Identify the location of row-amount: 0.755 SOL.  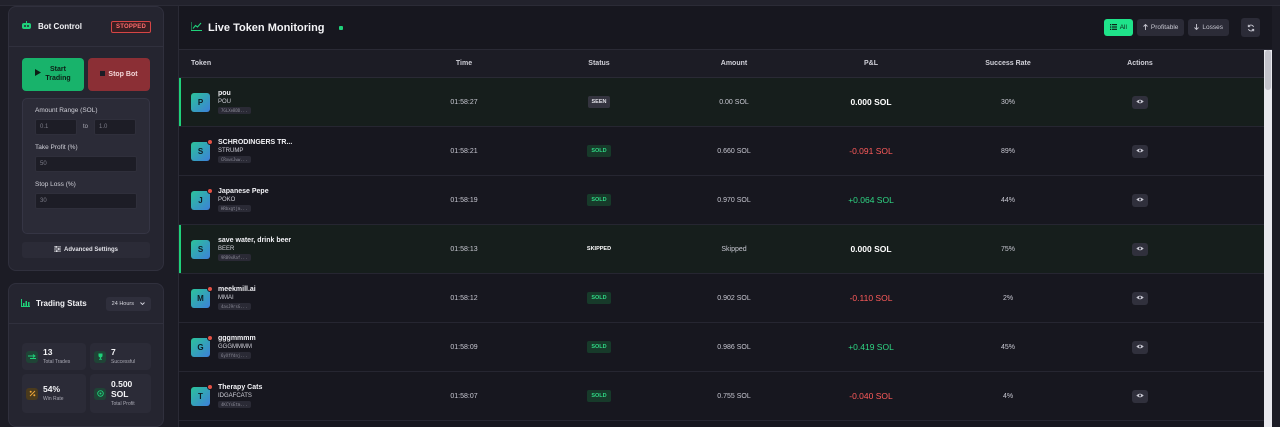
(734, 396).